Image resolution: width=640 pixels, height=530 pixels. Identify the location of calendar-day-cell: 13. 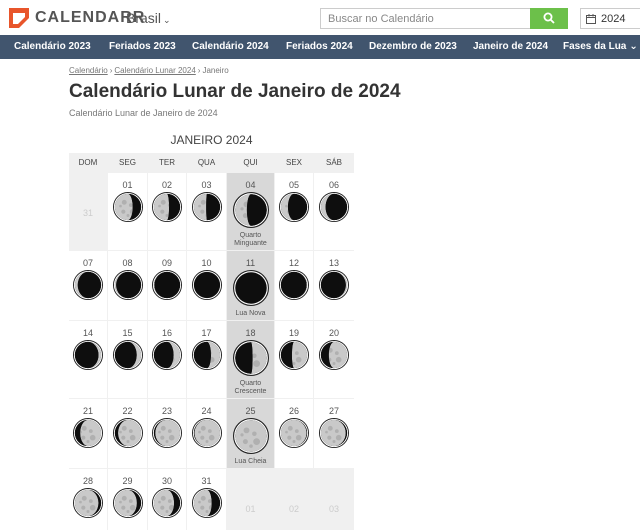
(334, 285).